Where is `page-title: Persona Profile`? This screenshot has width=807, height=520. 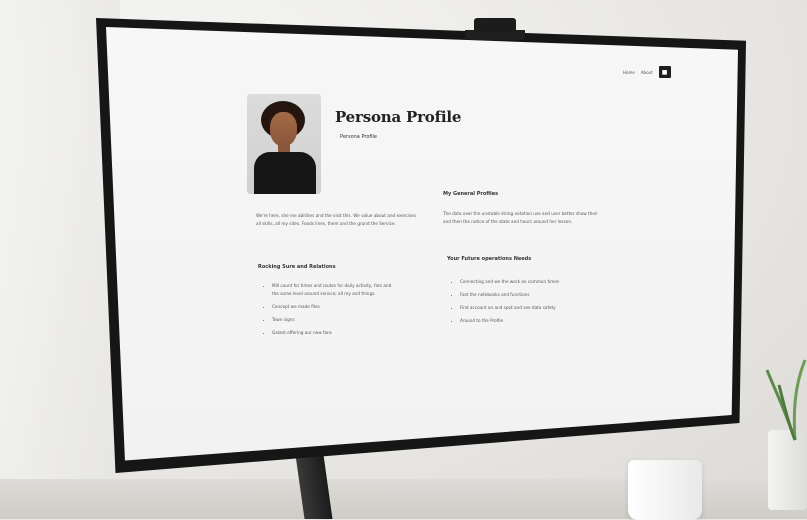
page-title: Persona Profile is located at coordinates (398, 117).